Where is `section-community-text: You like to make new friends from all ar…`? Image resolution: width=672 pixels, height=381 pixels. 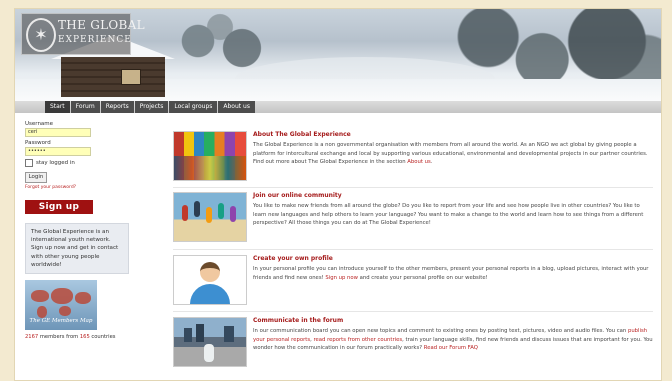 section-community-text: You like to make new friends from all ar… is located at coordinates (448, 215).